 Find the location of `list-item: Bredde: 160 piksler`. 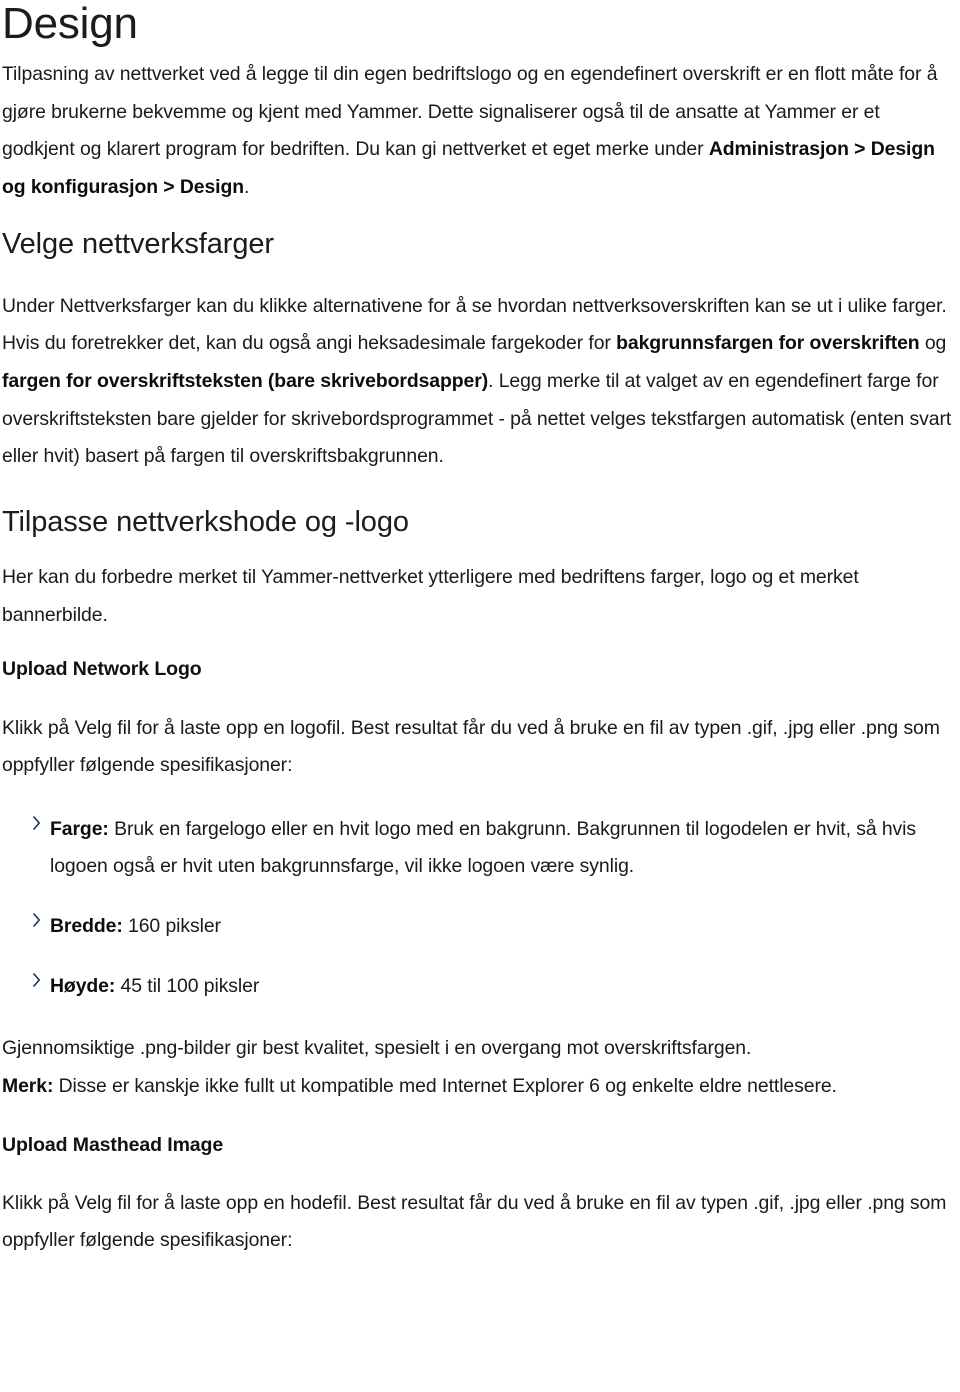

list-item: Bredde: 160 piksler is located at coordinates (479, 927).